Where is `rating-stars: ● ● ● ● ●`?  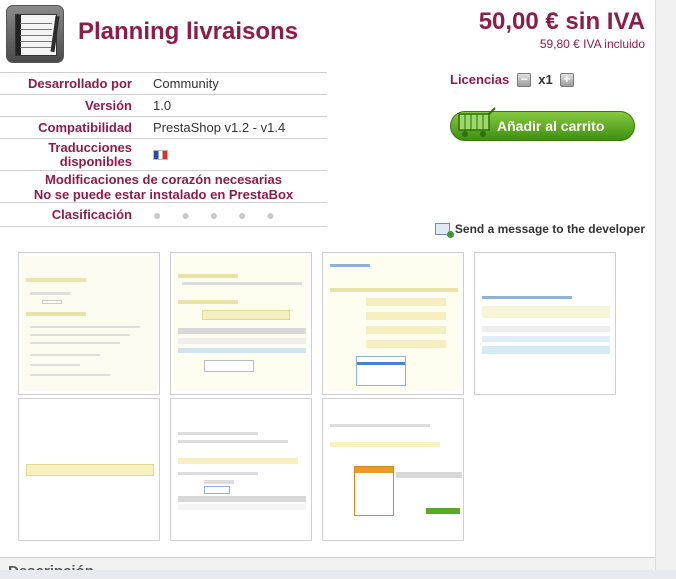 rating-stars: ● ● ● ● ● is located at coordinates (218, 214).